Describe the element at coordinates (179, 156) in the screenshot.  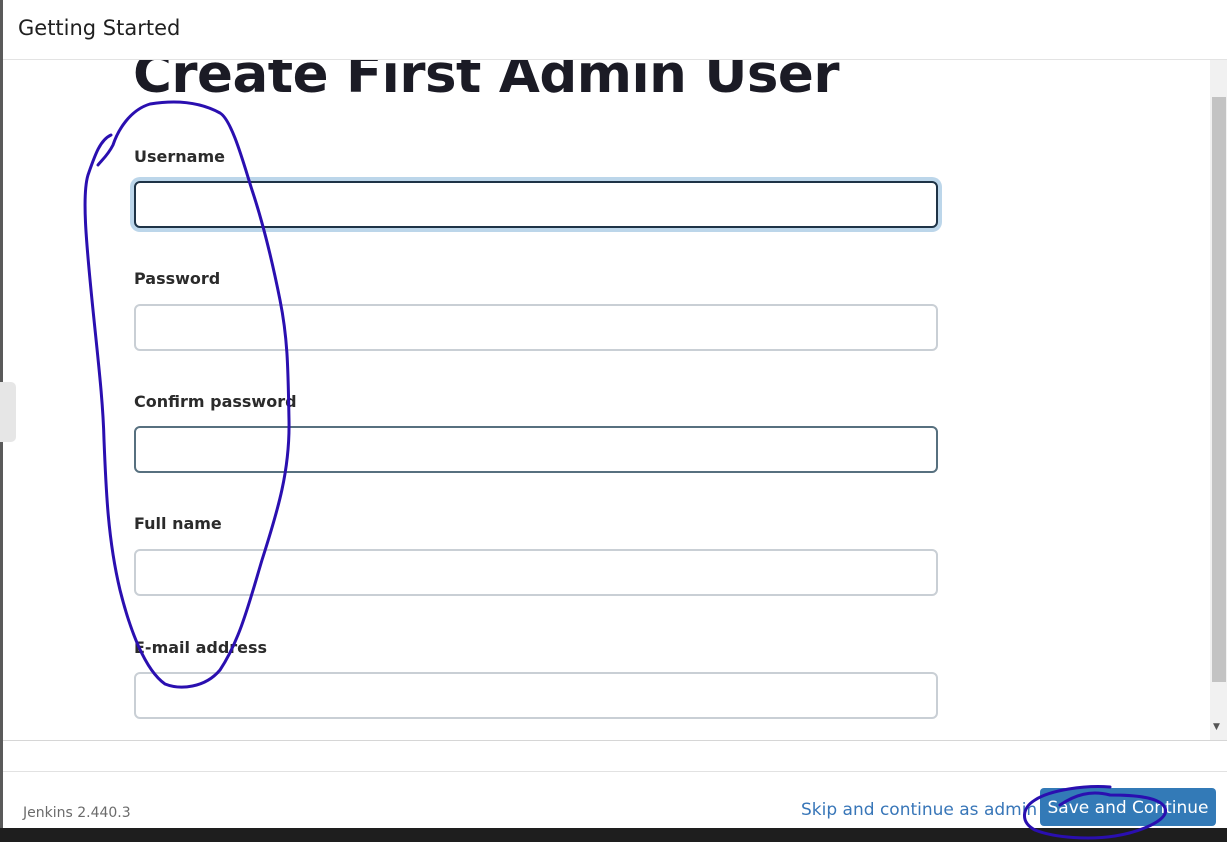
I see `username-label: Username` at that location.